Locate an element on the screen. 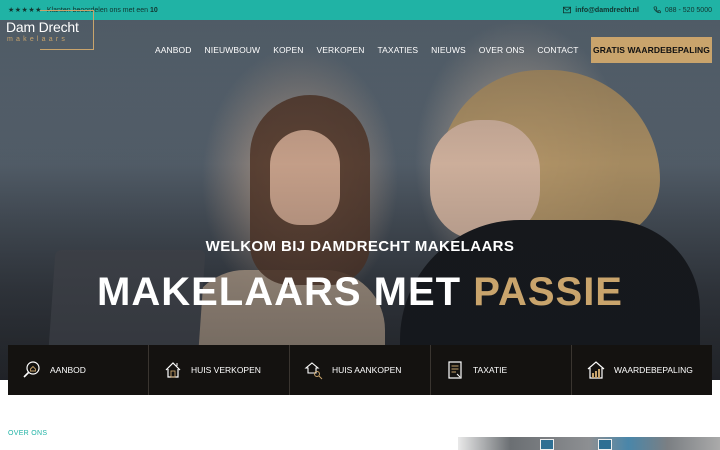 The width and height of the screenshot is (720, 450). nav-item-aanbod: AANBOD is located at coordinates (173, 50).